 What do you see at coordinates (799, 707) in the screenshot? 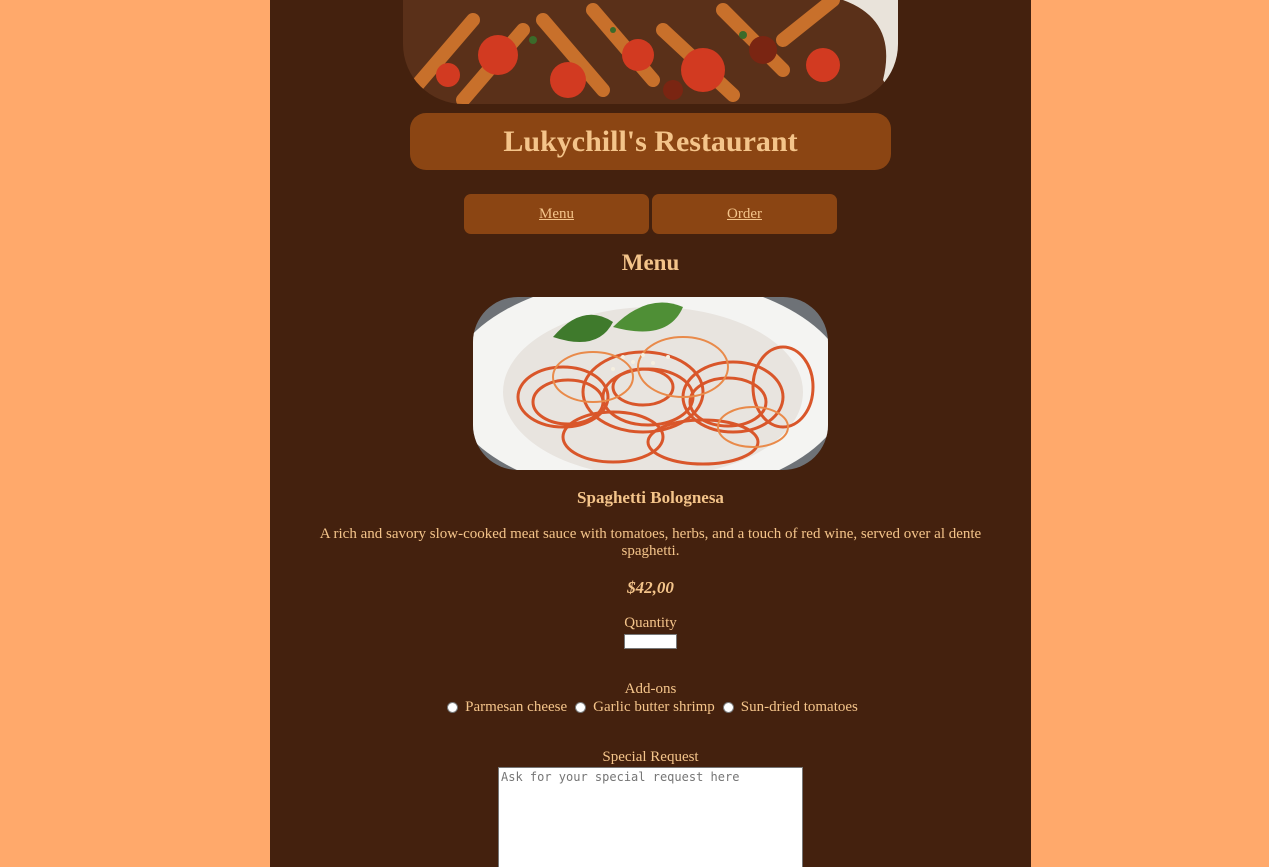
I see `addon-tomatoes-label: Sun-dried tomatoes` at bounding box center [799, 707].